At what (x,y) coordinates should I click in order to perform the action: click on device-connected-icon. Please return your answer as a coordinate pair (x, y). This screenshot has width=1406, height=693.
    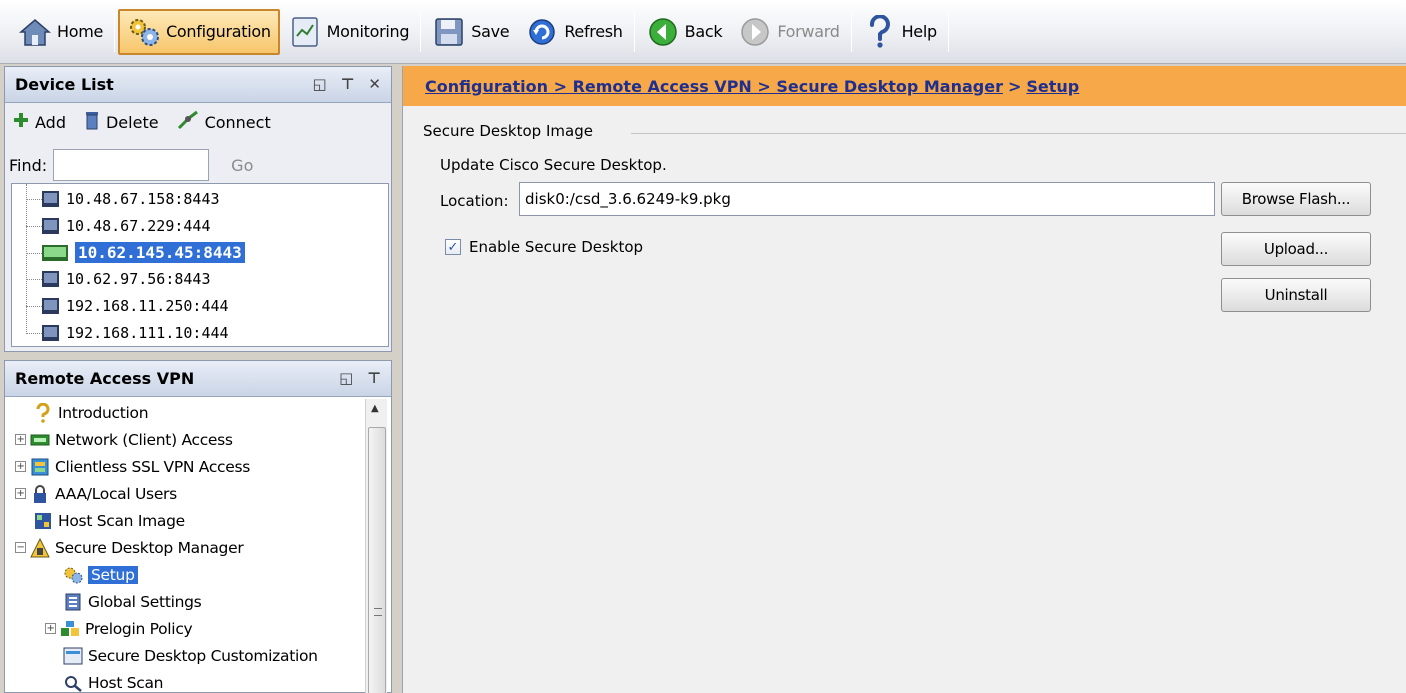
    Looking at the image, I should click on (55, 252).